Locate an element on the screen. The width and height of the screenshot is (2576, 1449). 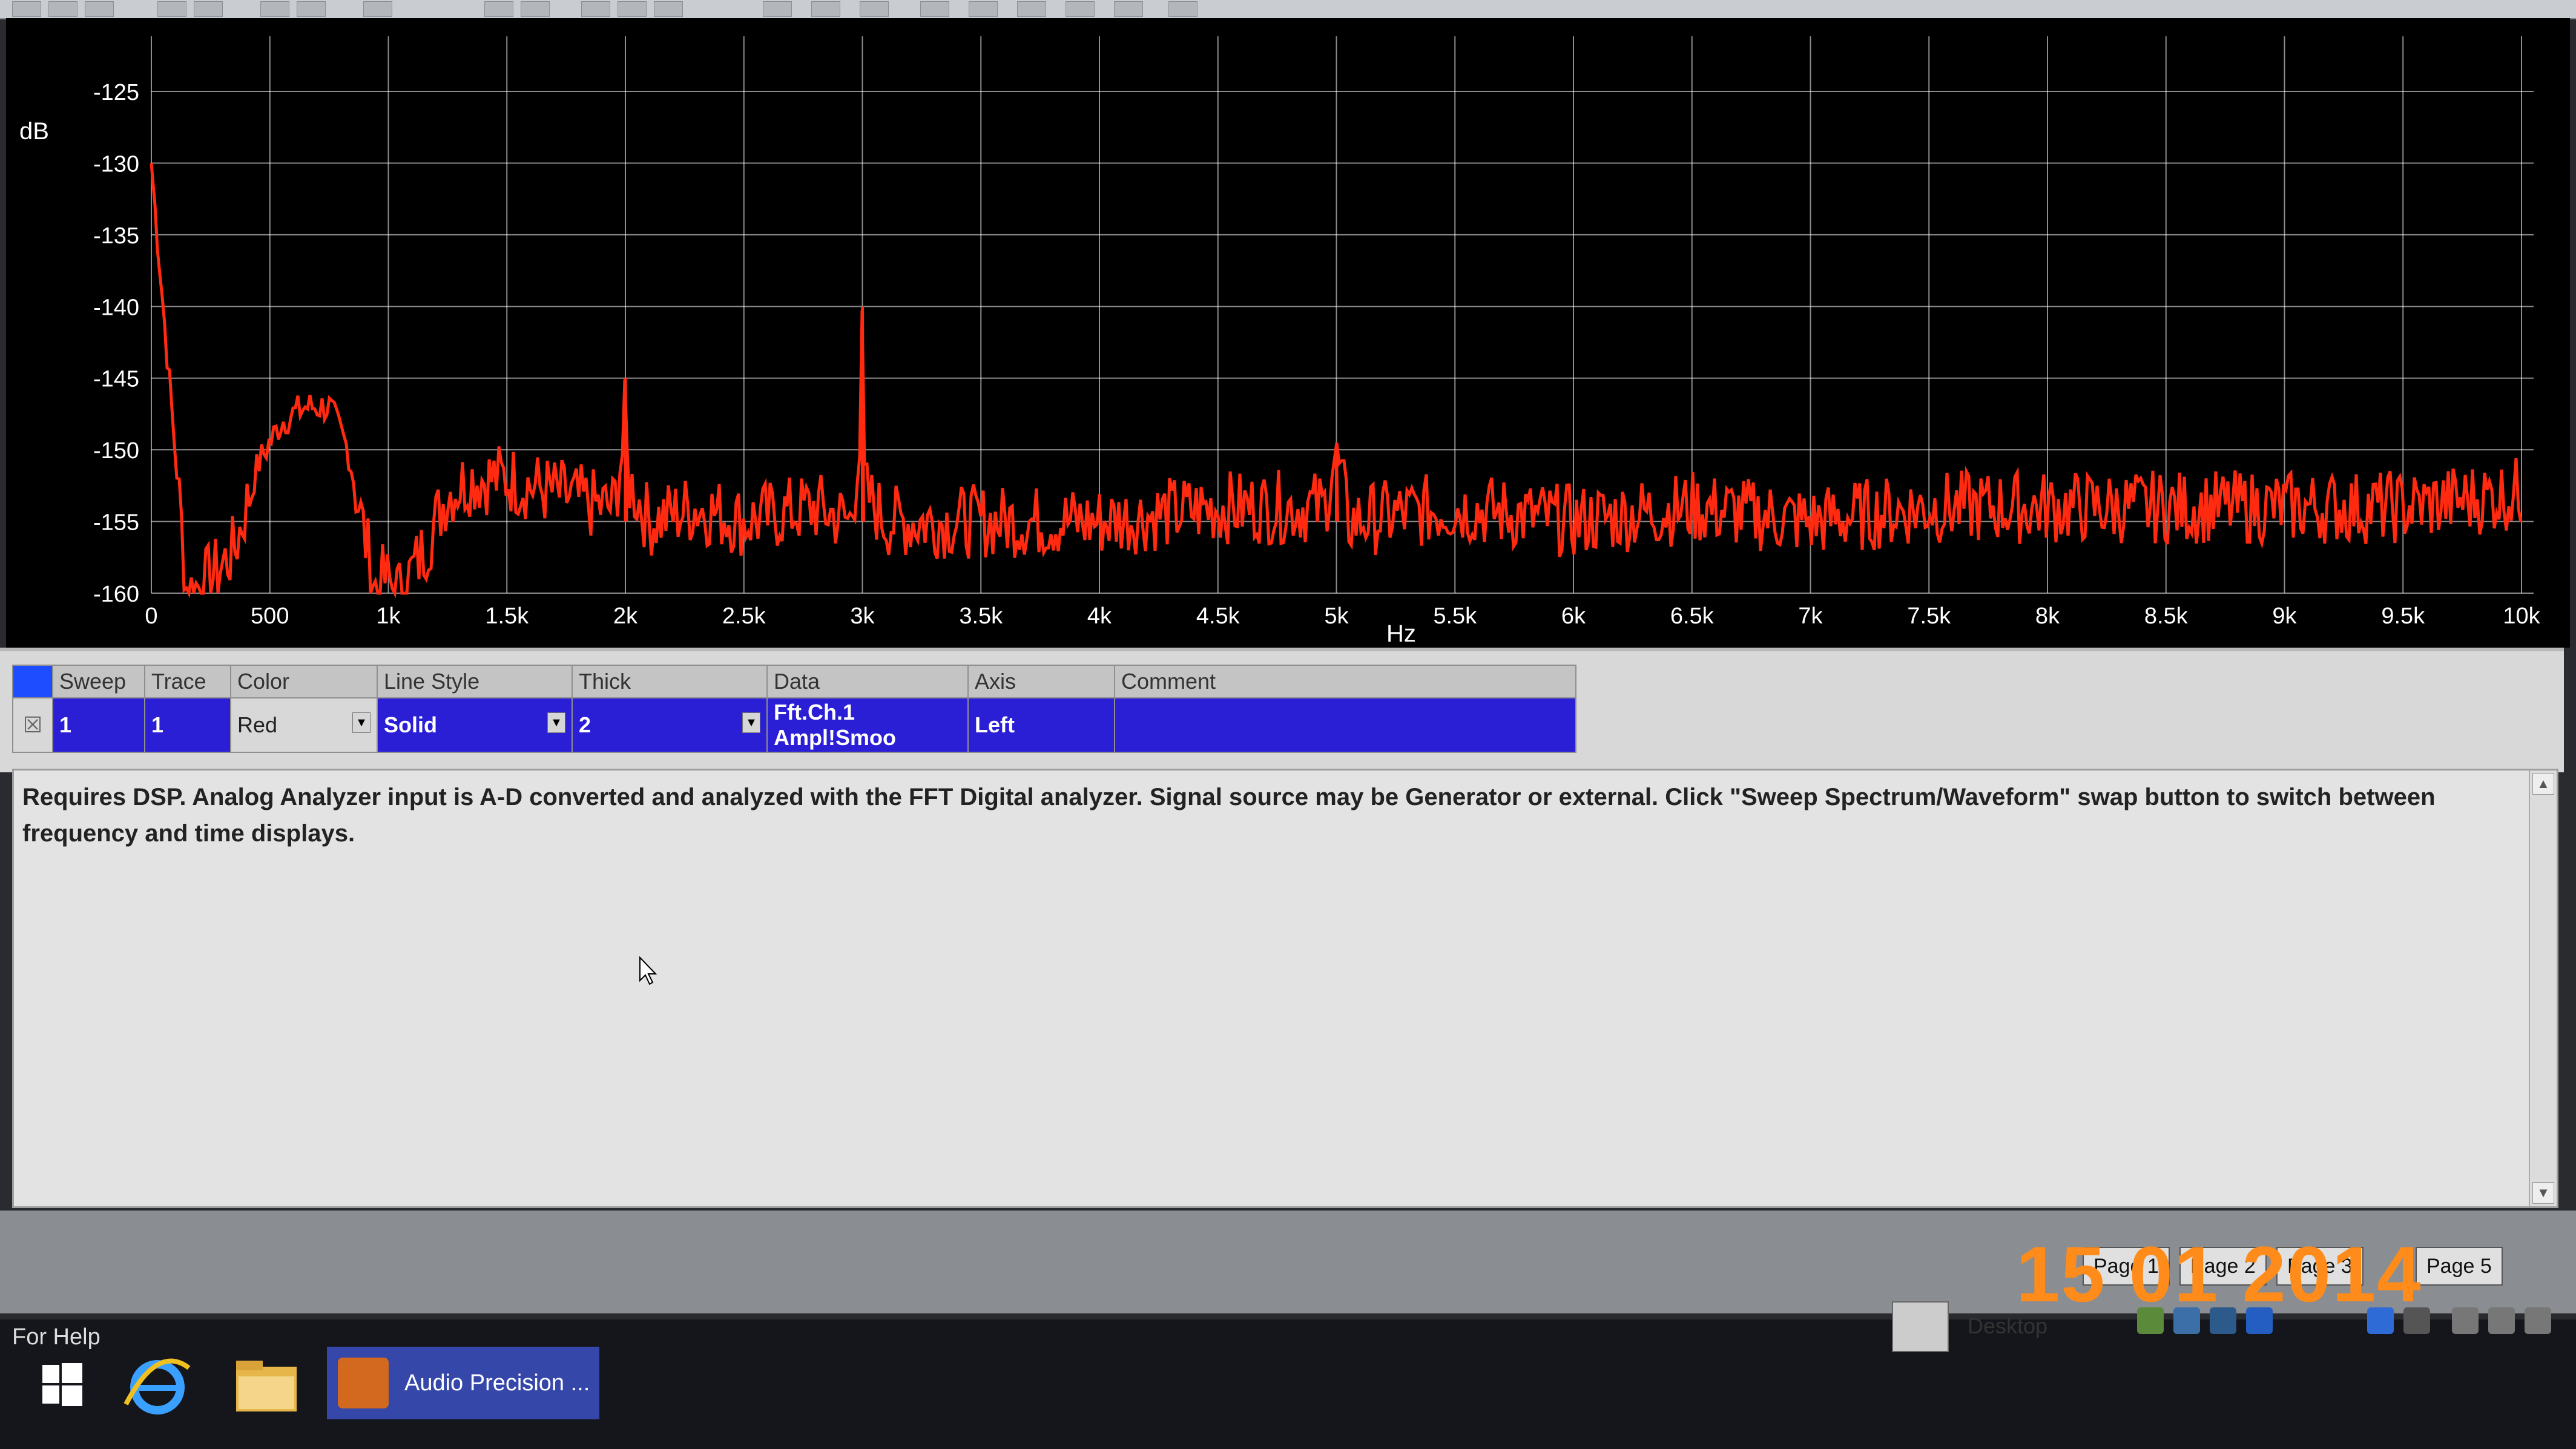
col-header-sweep: Sweep is located at coordinates (99, 681).